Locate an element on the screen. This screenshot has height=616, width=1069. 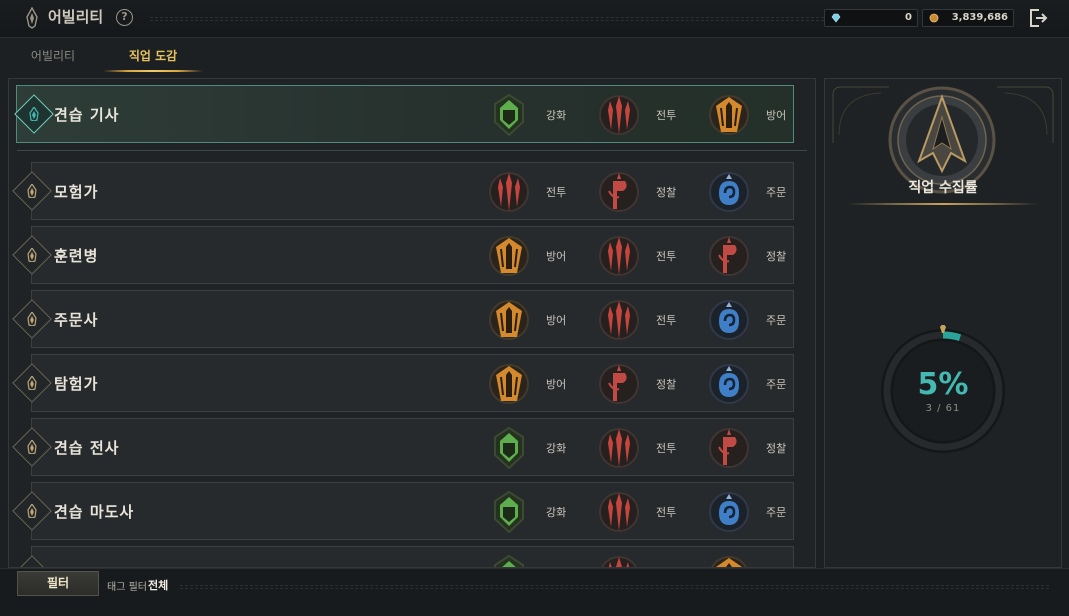
class-name: 훈련병 is located at coordinates (76, 256).